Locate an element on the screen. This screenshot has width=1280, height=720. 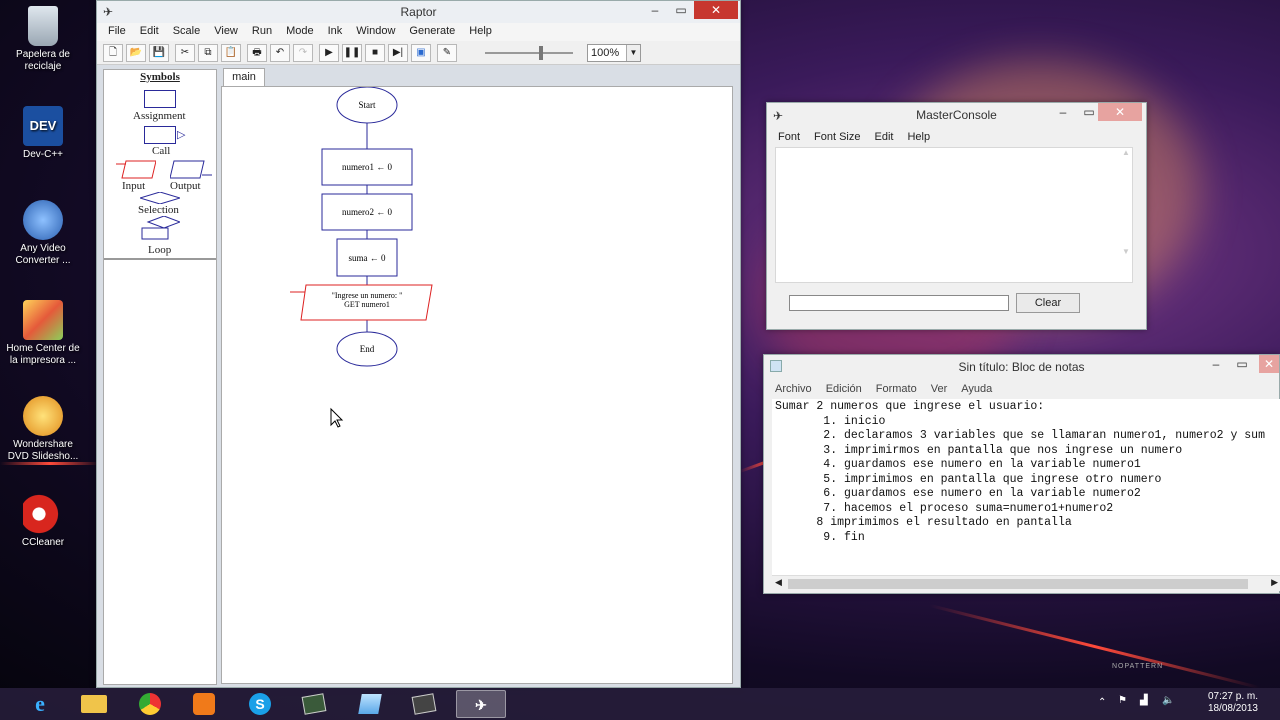
copy-icon: ⧉ is located at coordinates (208, 53).